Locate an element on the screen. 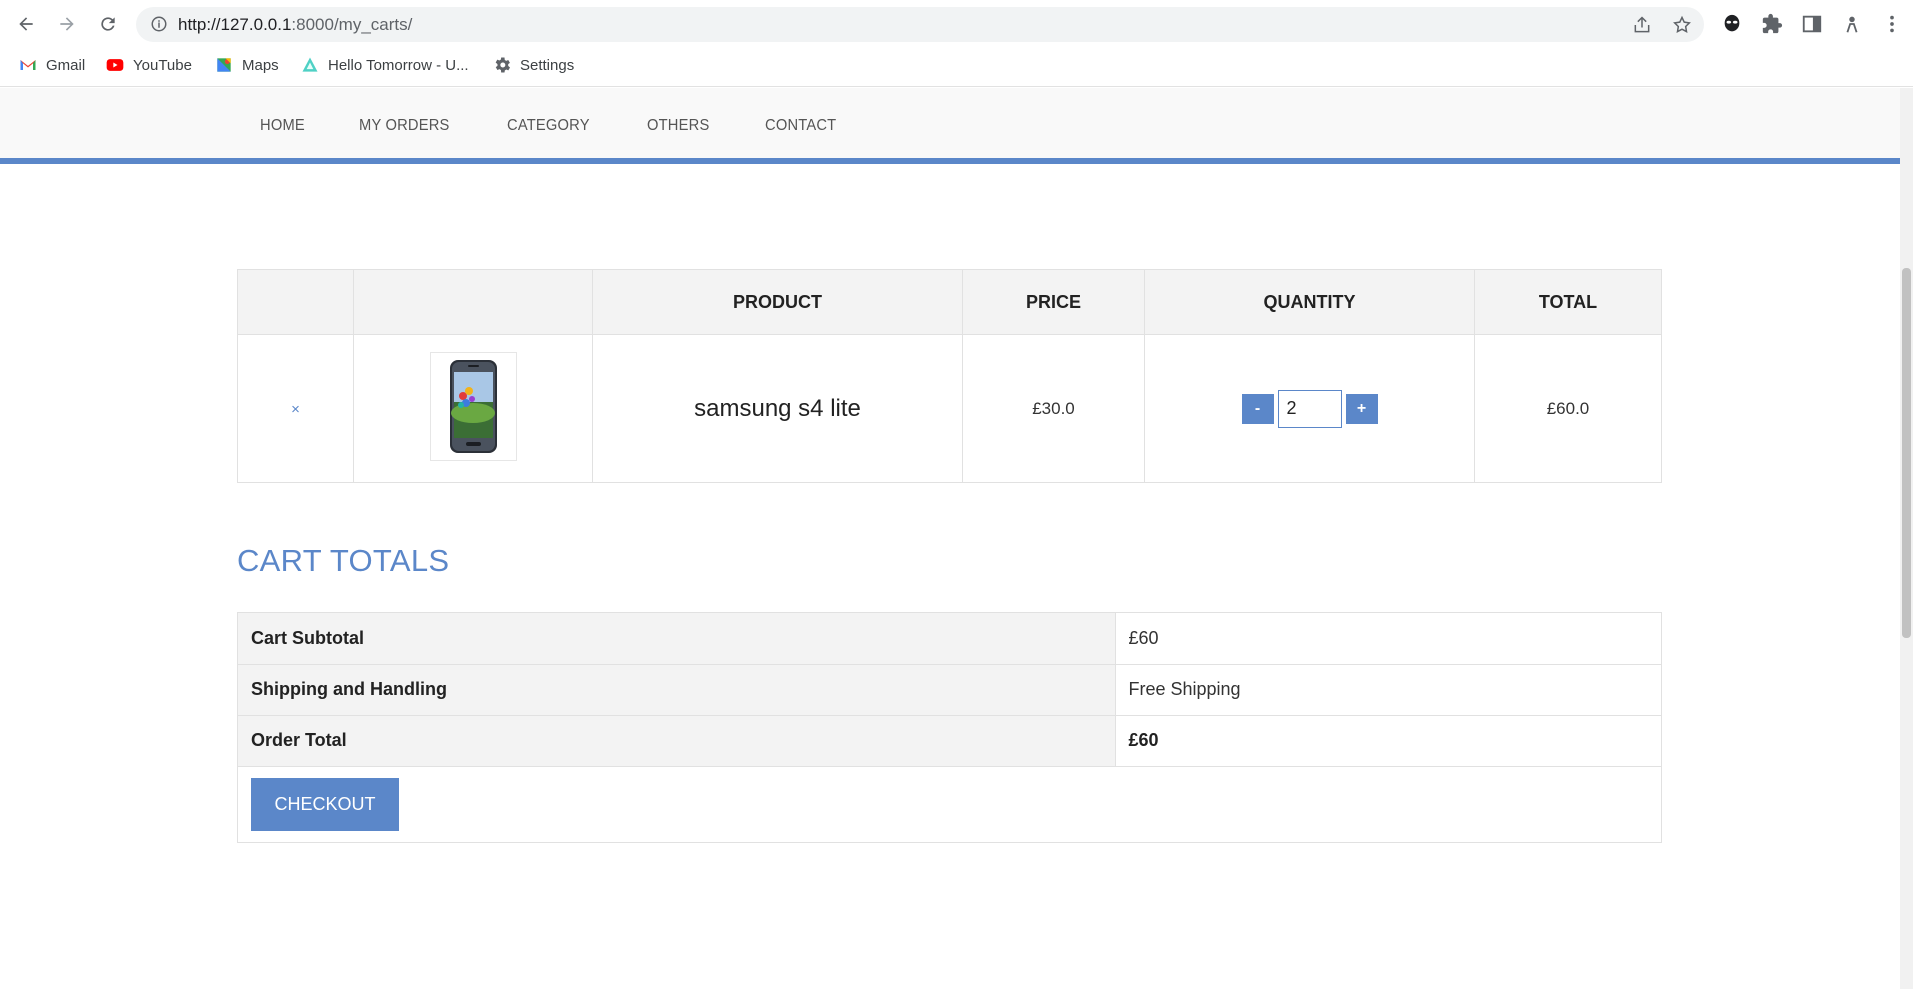  maps-icon is located at coordinates (224, 65).